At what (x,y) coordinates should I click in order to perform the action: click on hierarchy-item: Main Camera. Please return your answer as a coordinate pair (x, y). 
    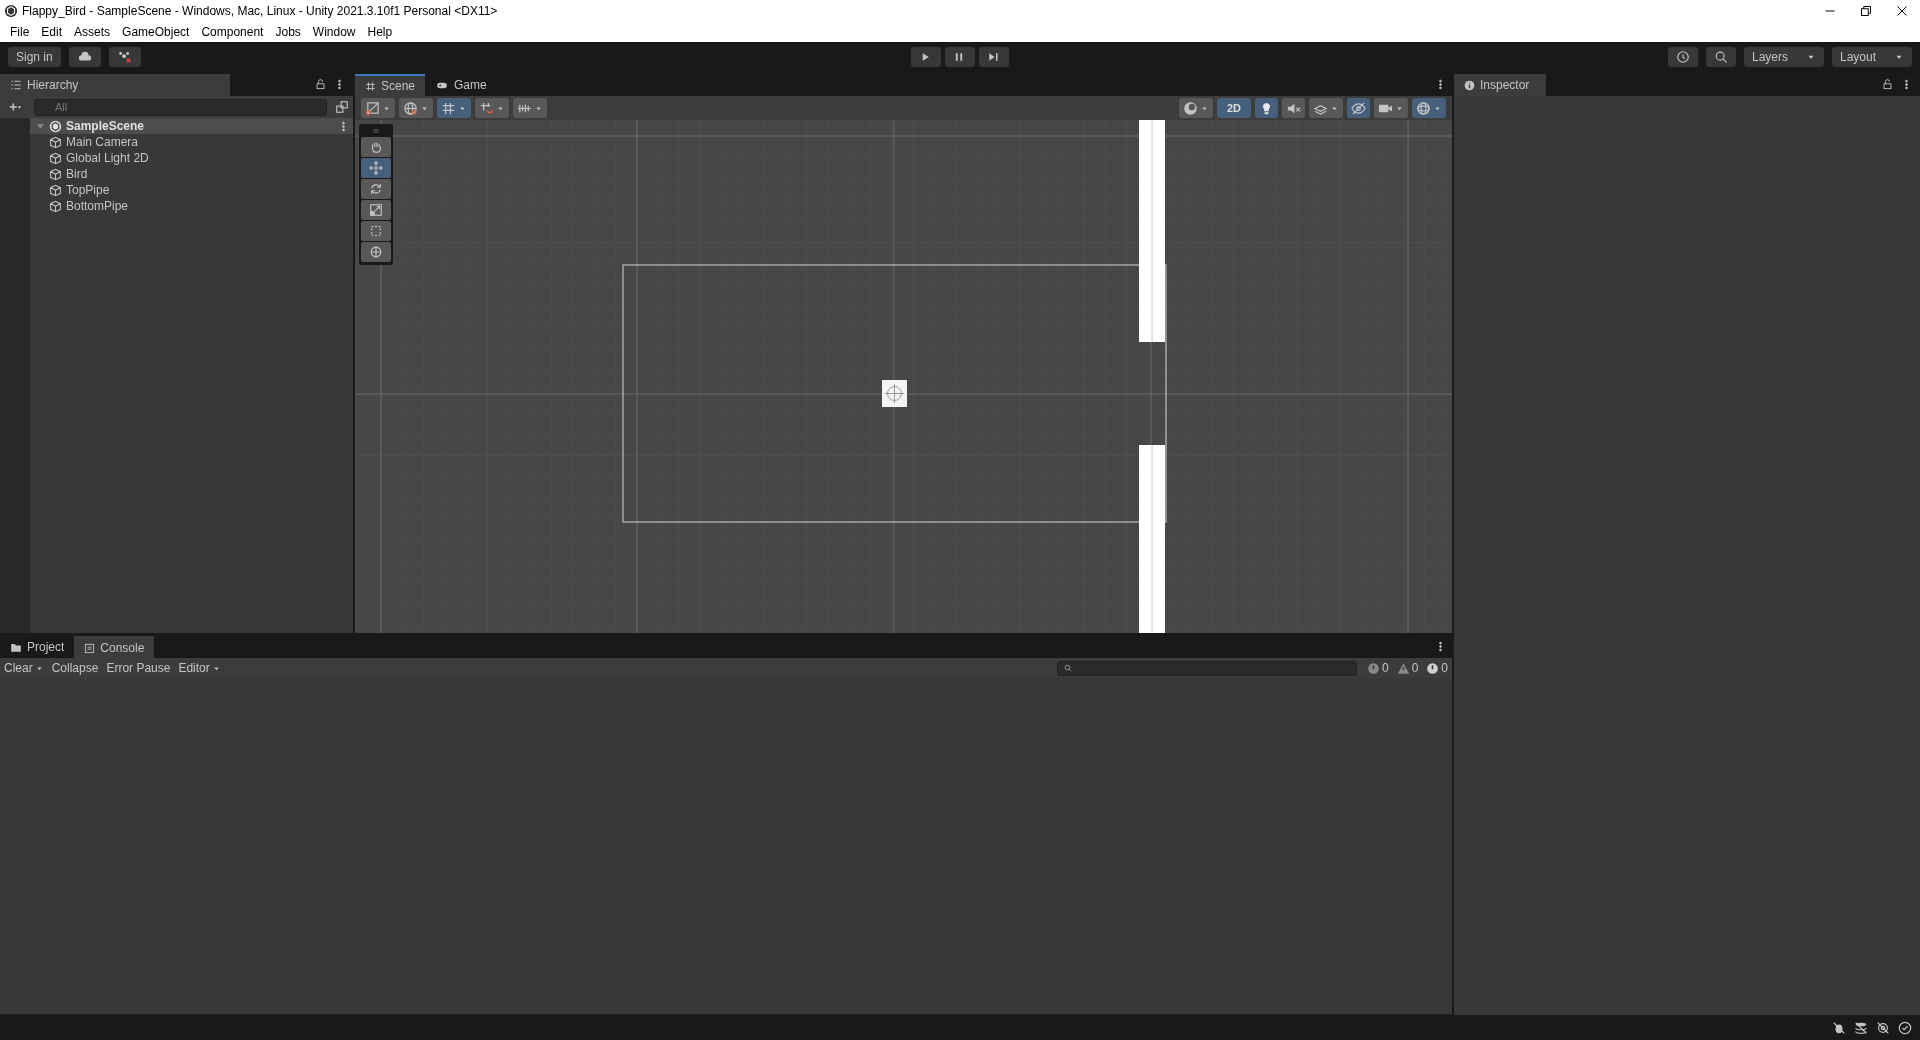
    Looking at the image, I should click on (191, 142).